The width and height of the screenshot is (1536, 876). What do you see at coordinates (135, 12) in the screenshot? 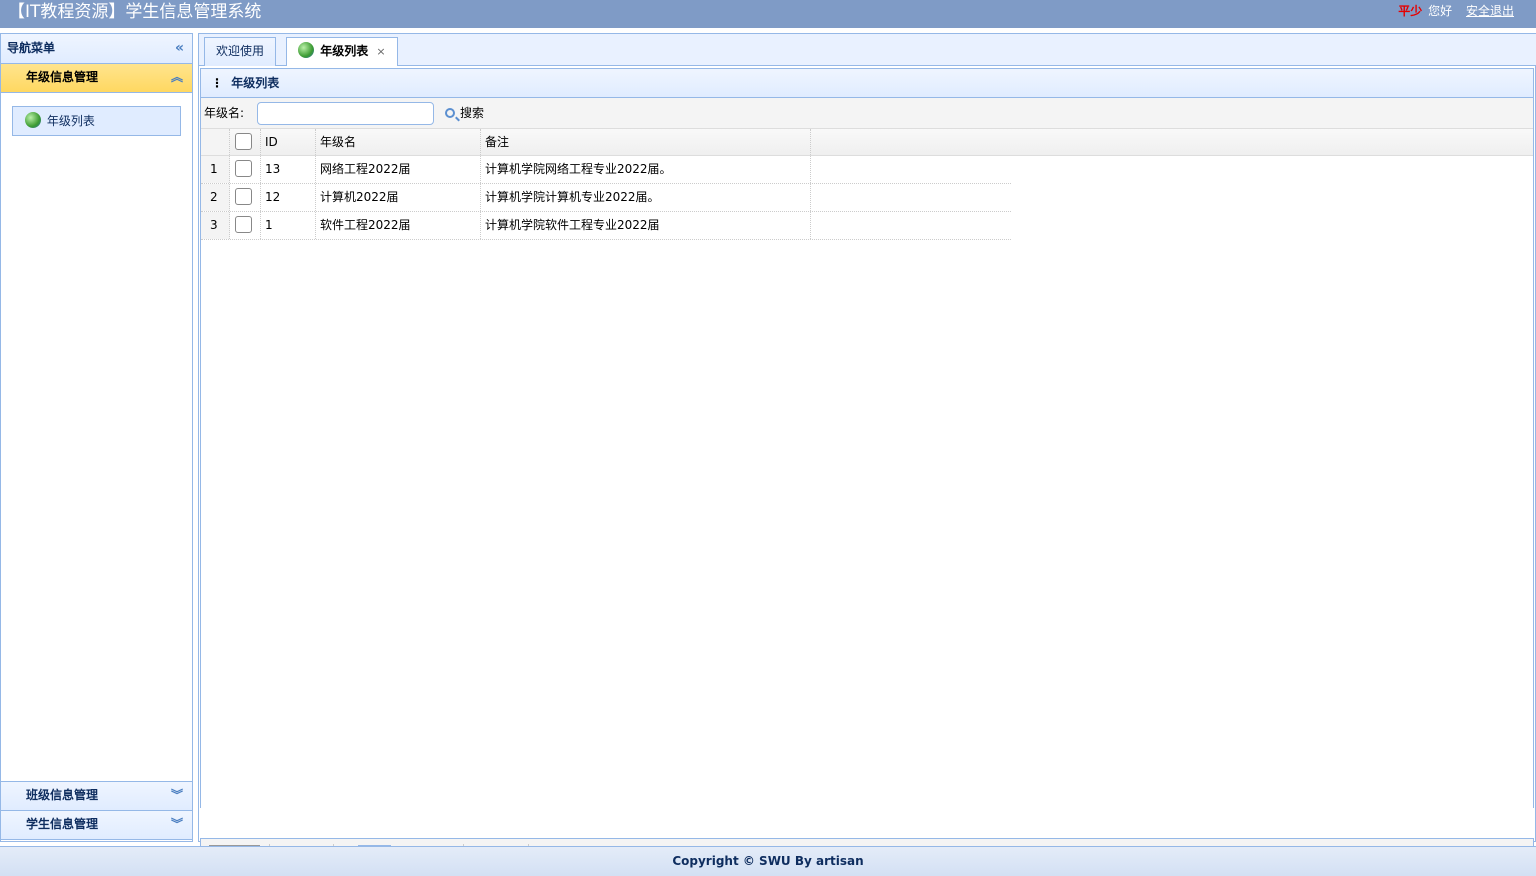
I see `app-title: 【IT教程资源】学生信息管理系统` at bounding box center [135, 12].